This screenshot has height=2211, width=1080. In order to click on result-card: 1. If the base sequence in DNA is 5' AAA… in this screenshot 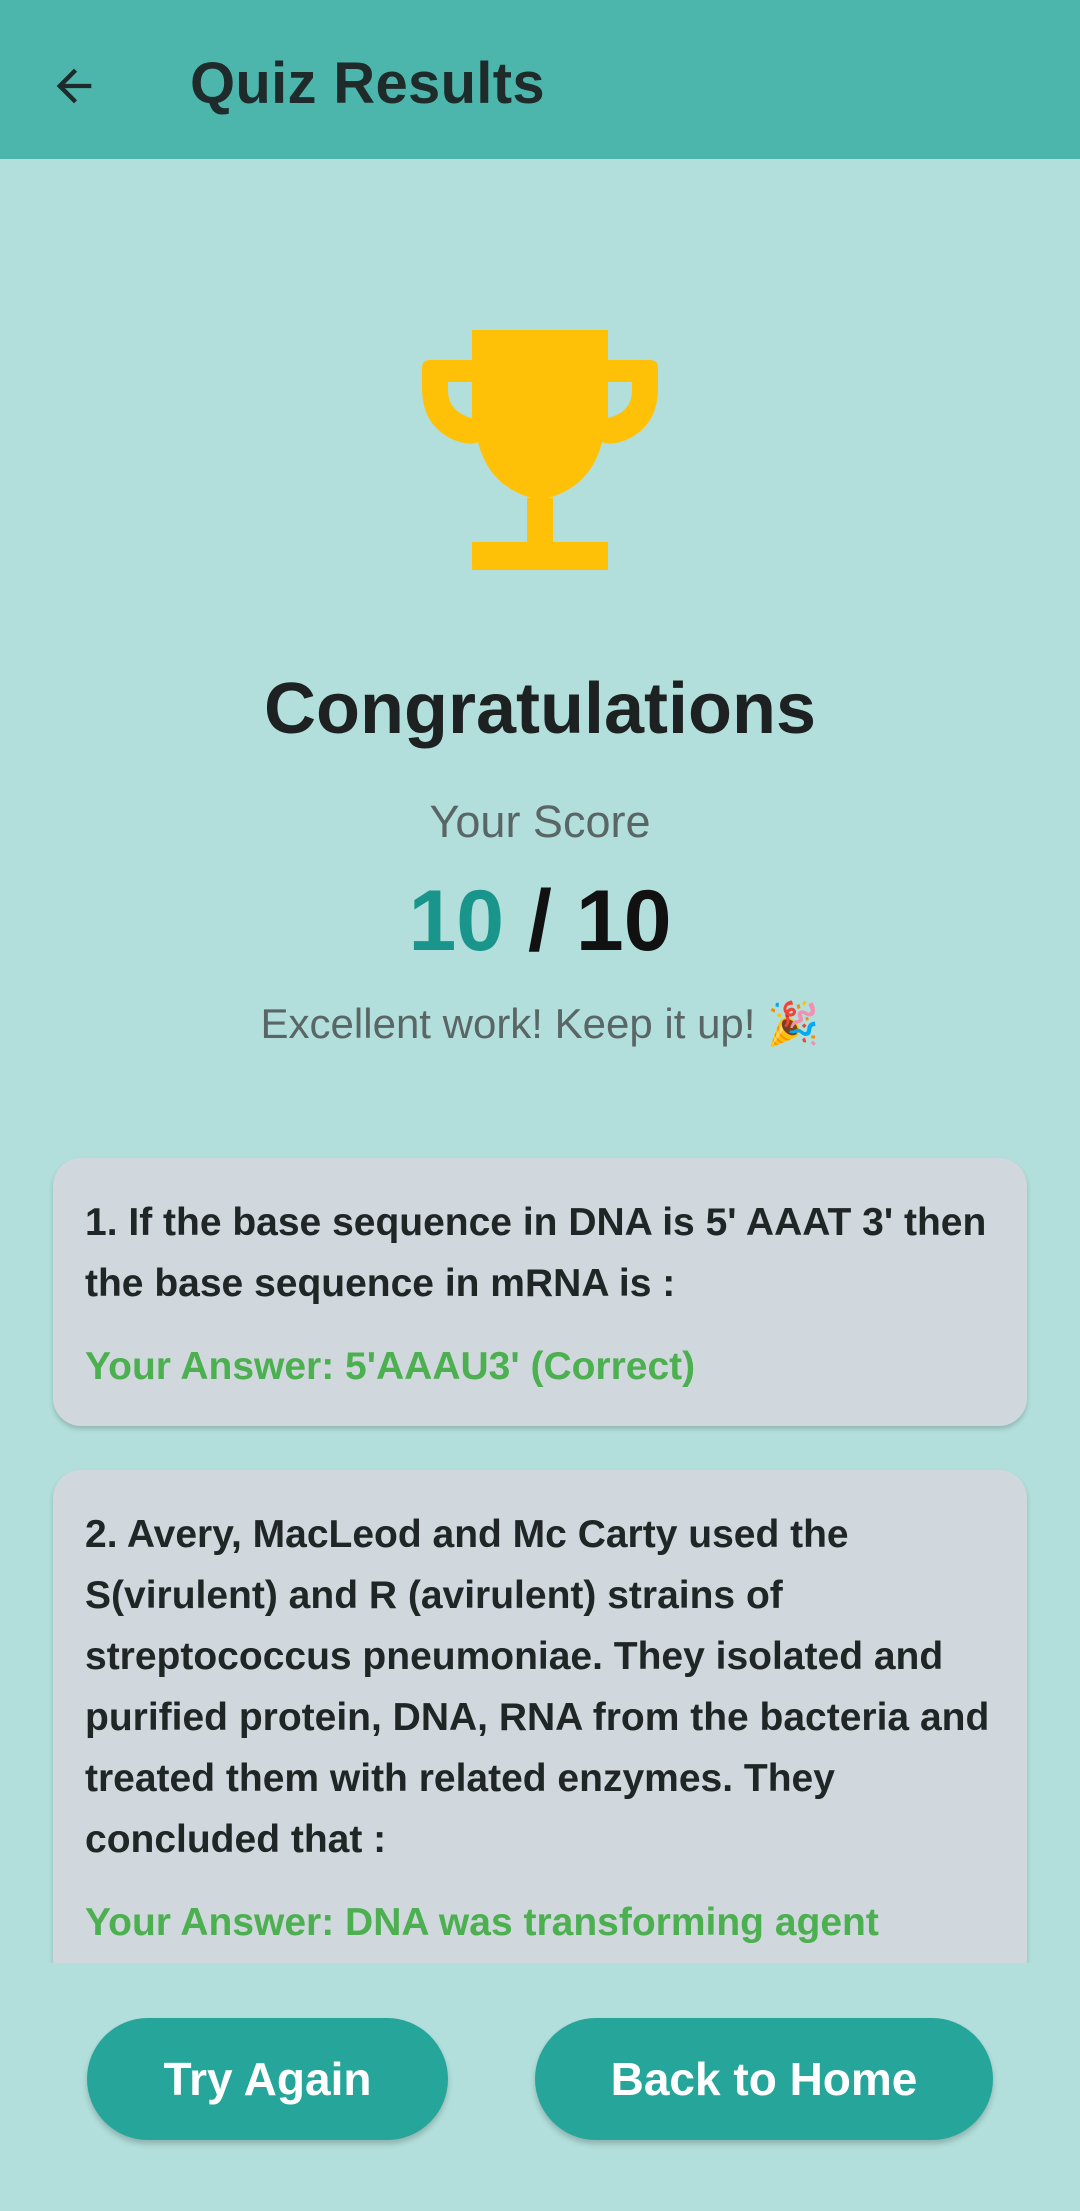, I will do `click(540, 1292)`.